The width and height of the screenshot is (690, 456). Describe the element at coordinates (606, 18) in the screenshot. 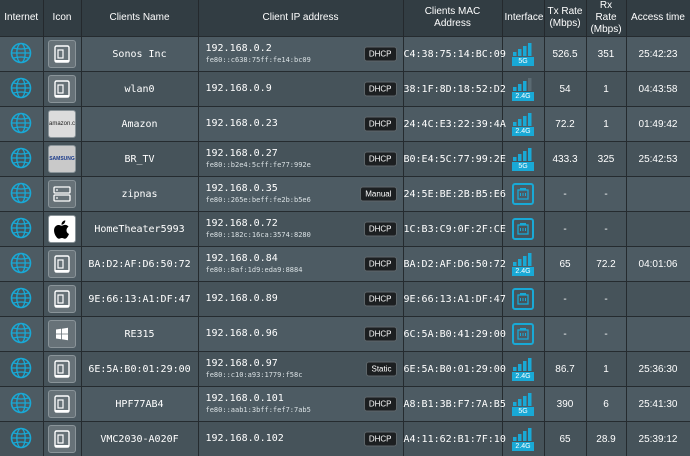

I see `column-header: Rx Rate (Mbps)` at that location.